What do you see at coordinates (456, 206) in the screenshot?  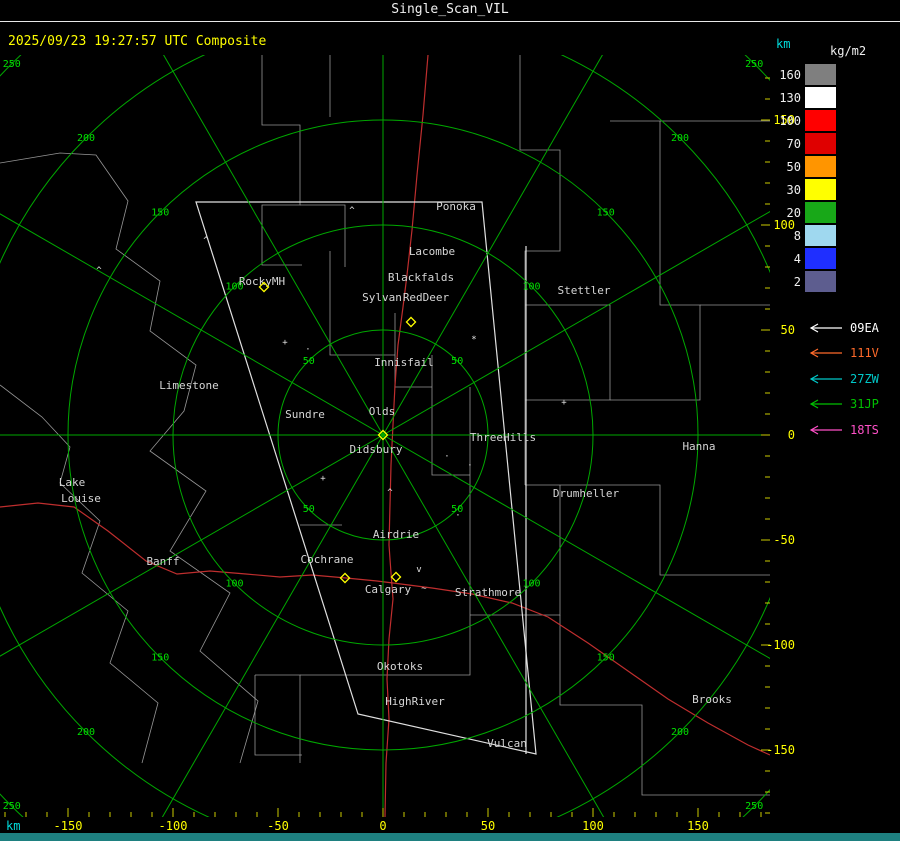 I see `city-label: Ponoka` at bounding box center [456, 206].